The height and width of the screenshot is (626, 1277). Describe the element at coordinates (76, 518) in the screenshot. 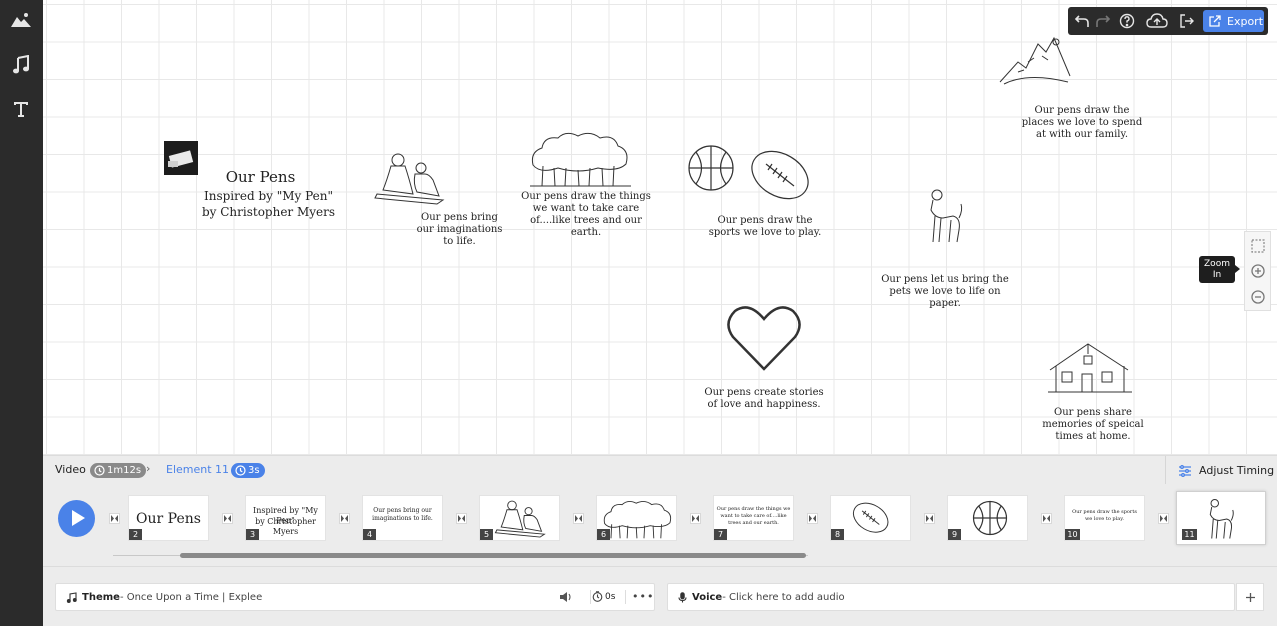

I see `play-button` at that location.